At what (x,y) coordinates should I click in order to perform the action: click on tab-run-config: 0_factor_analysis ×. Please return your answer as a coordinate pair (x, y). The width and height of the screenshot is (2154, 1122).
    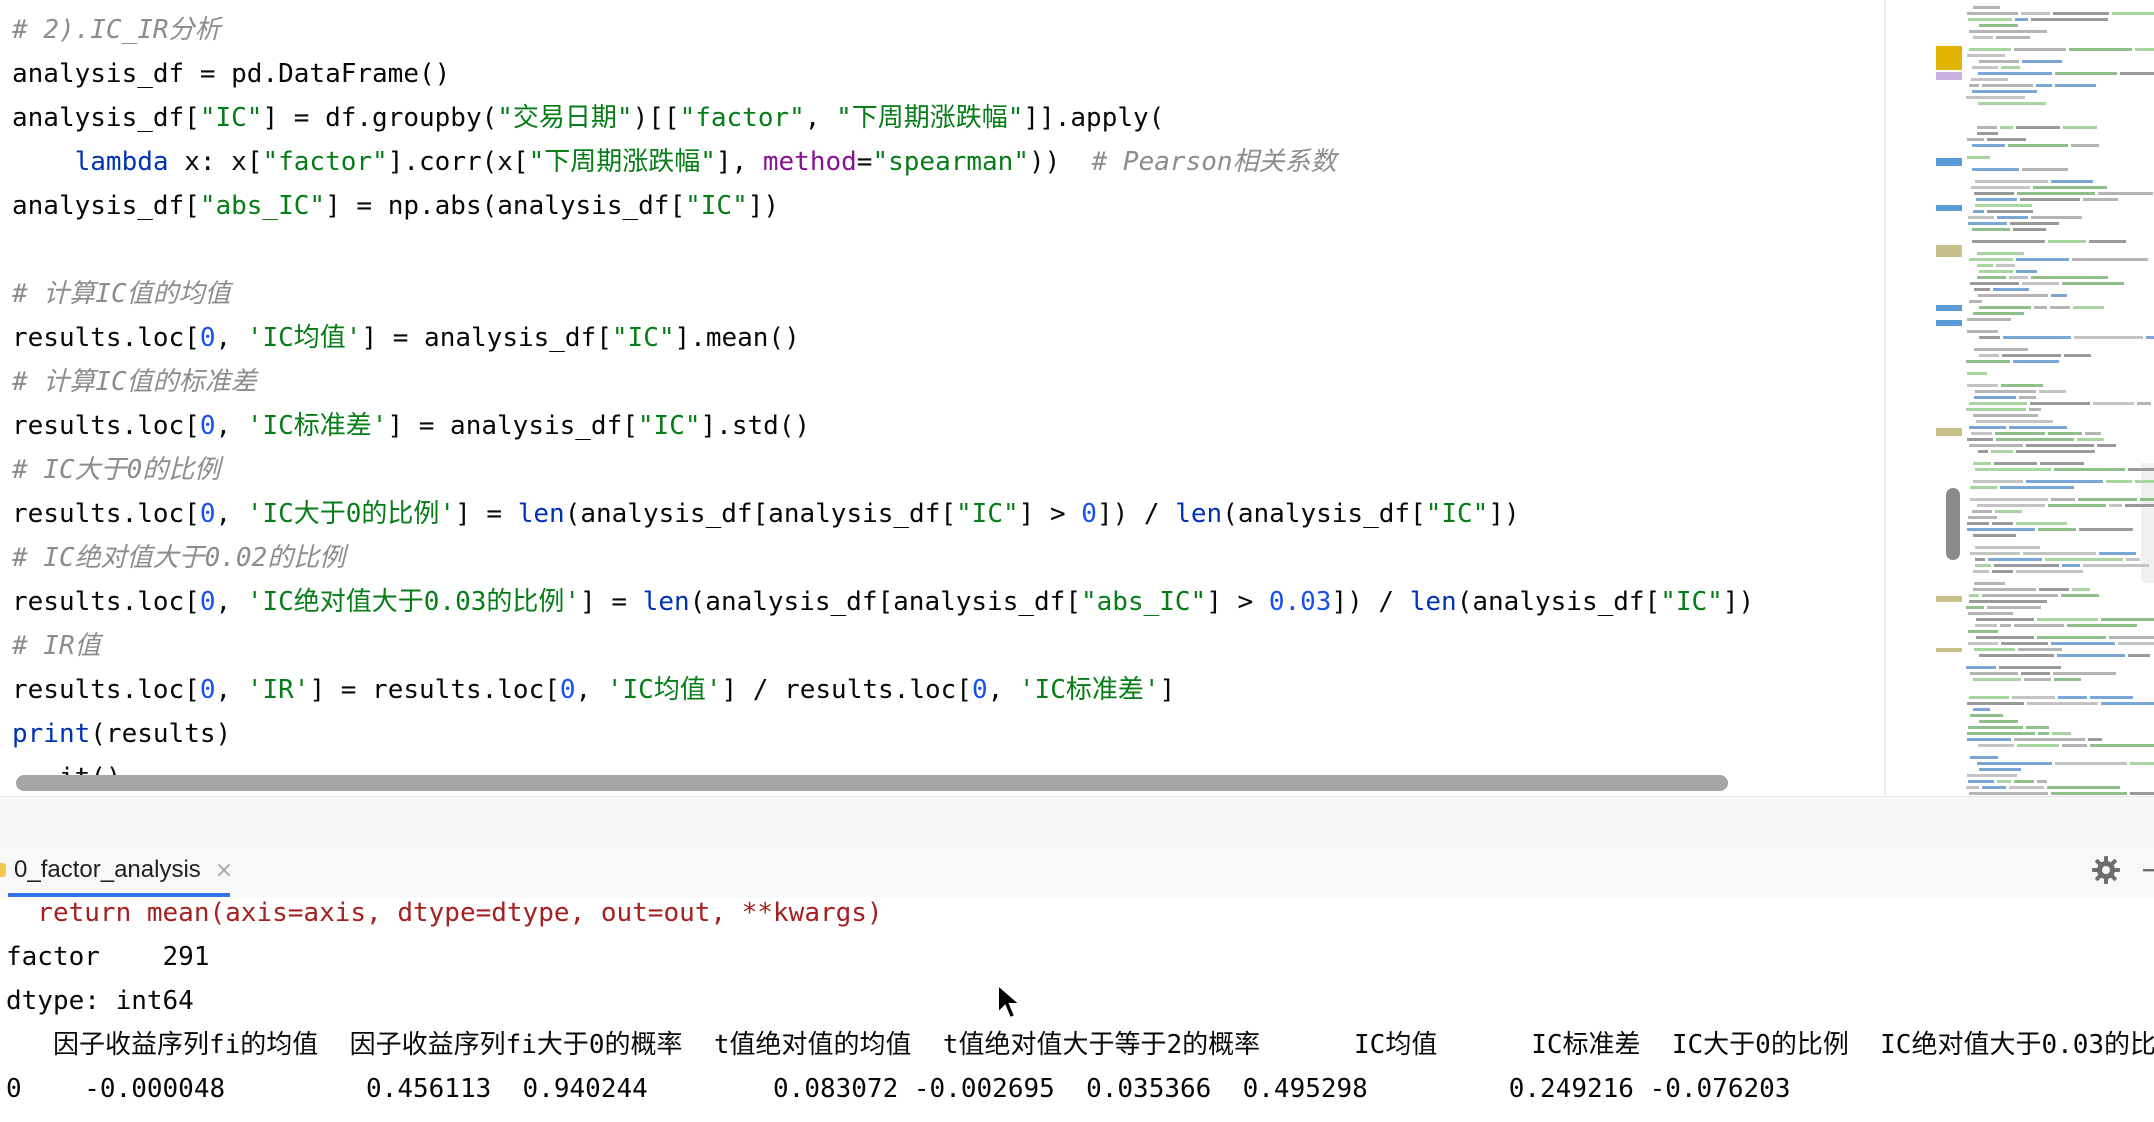
    Looking at the image, I should click on (116, 870).